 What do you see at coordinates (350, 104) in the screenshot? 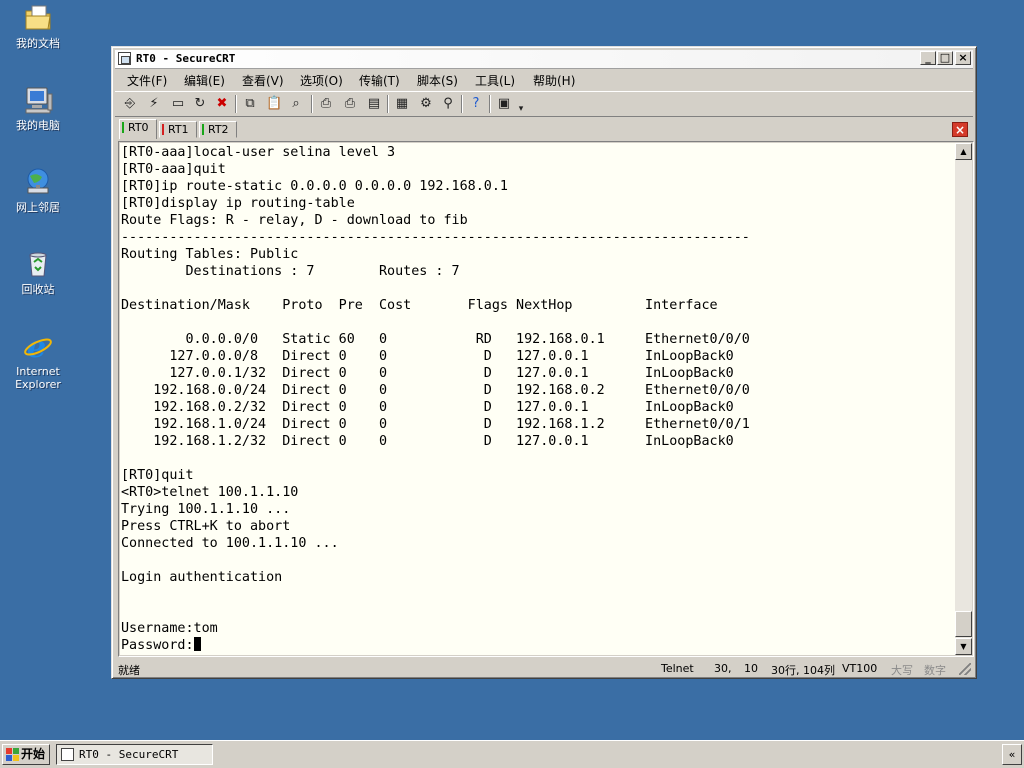
I see `print-selection-button: ⎙` at bounding box center [350, 104].